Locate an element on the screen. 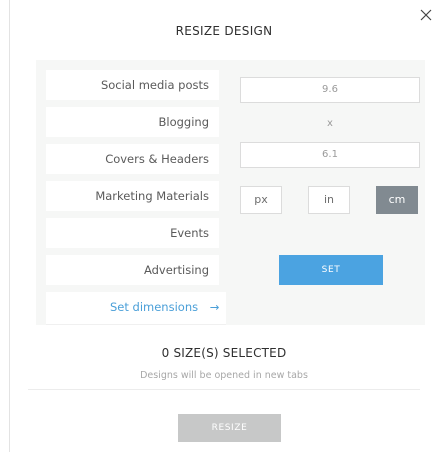 The width and height of the screenshot is (437, 452). divider is located at coordinates (224, 389).